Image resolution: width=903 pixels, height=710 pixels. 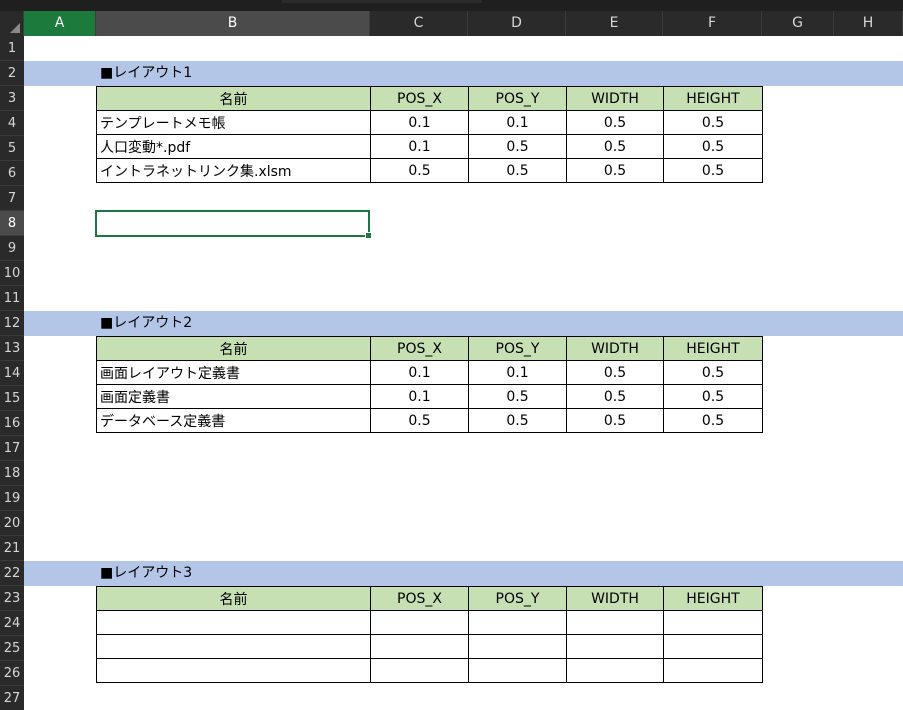 I want to click on column-header-a: A, so click(x=60, y=23).